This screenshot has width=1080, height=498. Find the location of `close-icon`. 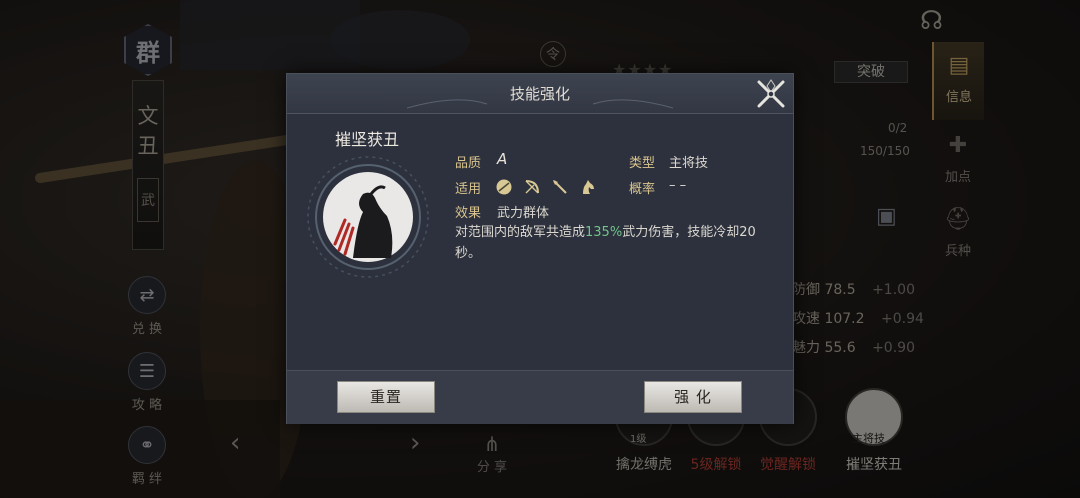

close-icon is located at coordinates (771, 93).